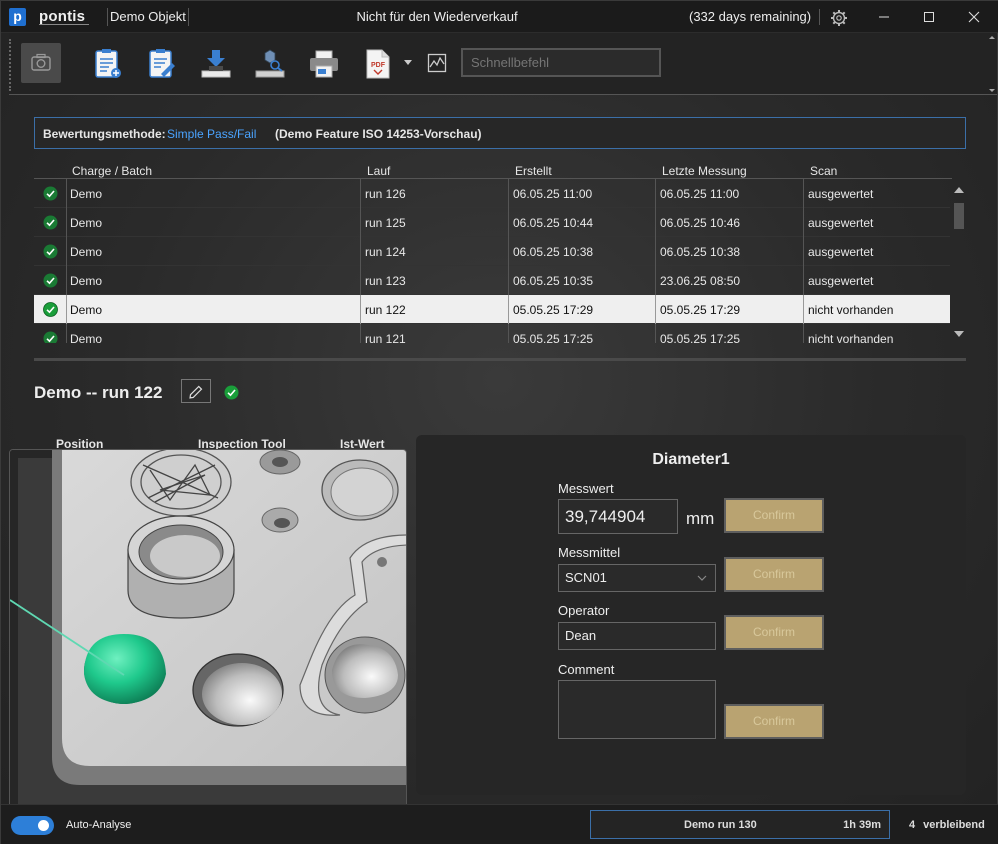  What do you see at coordinates (324, 64) in the screenshot?
I see `print-icon` at bounding box center [324, 64].